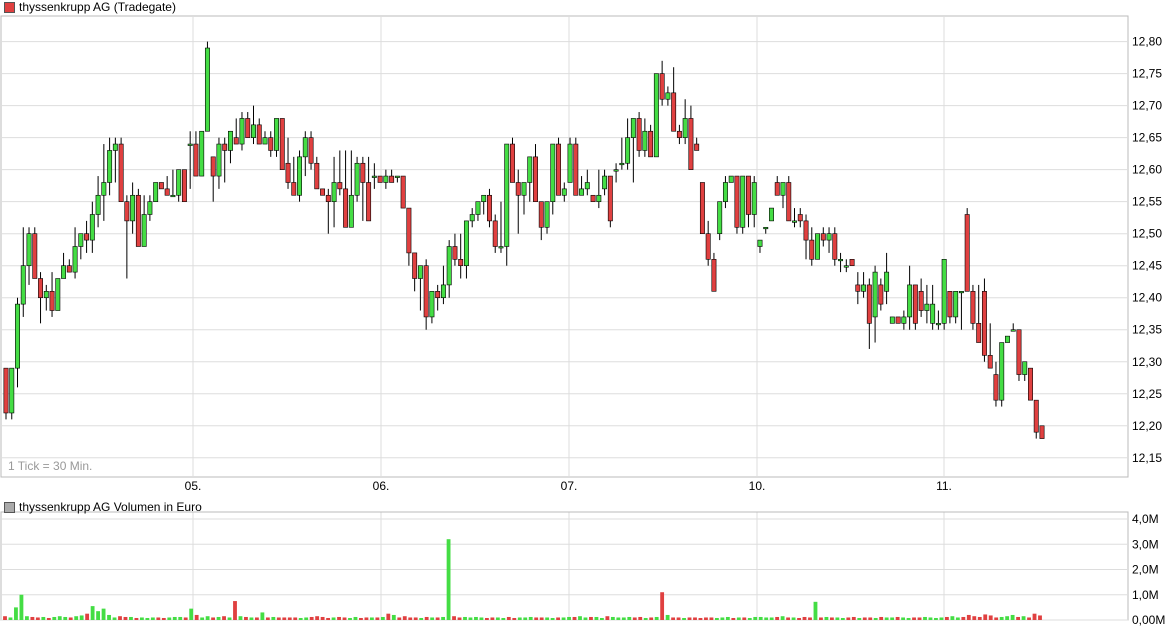 This screenshot has width=1175, height=630. I want to click on x-tick-label: 07., so click(569, 486).